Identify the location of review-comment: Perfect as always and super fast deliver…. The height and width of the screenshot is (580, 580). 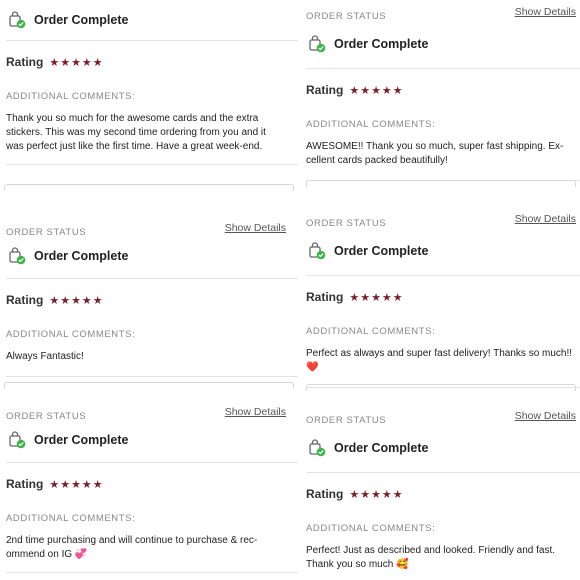
(440, 360).